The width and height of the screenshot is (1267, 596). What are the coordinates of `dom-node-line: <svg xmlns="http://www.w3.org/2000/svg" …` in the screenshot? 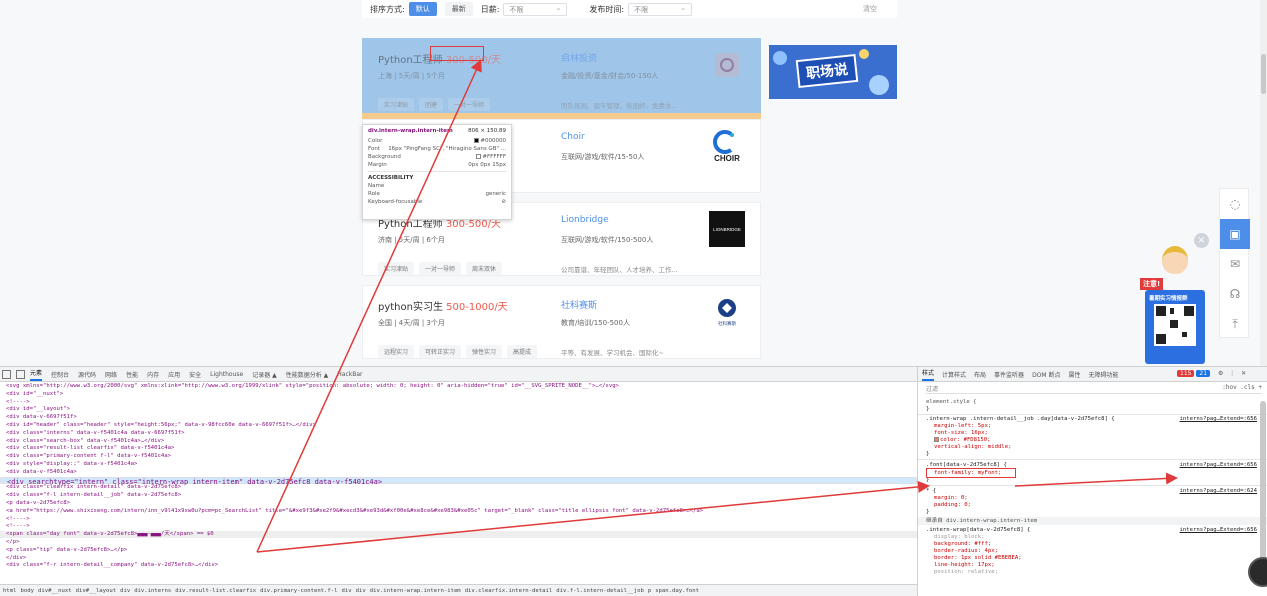 It's located at (309, 386).